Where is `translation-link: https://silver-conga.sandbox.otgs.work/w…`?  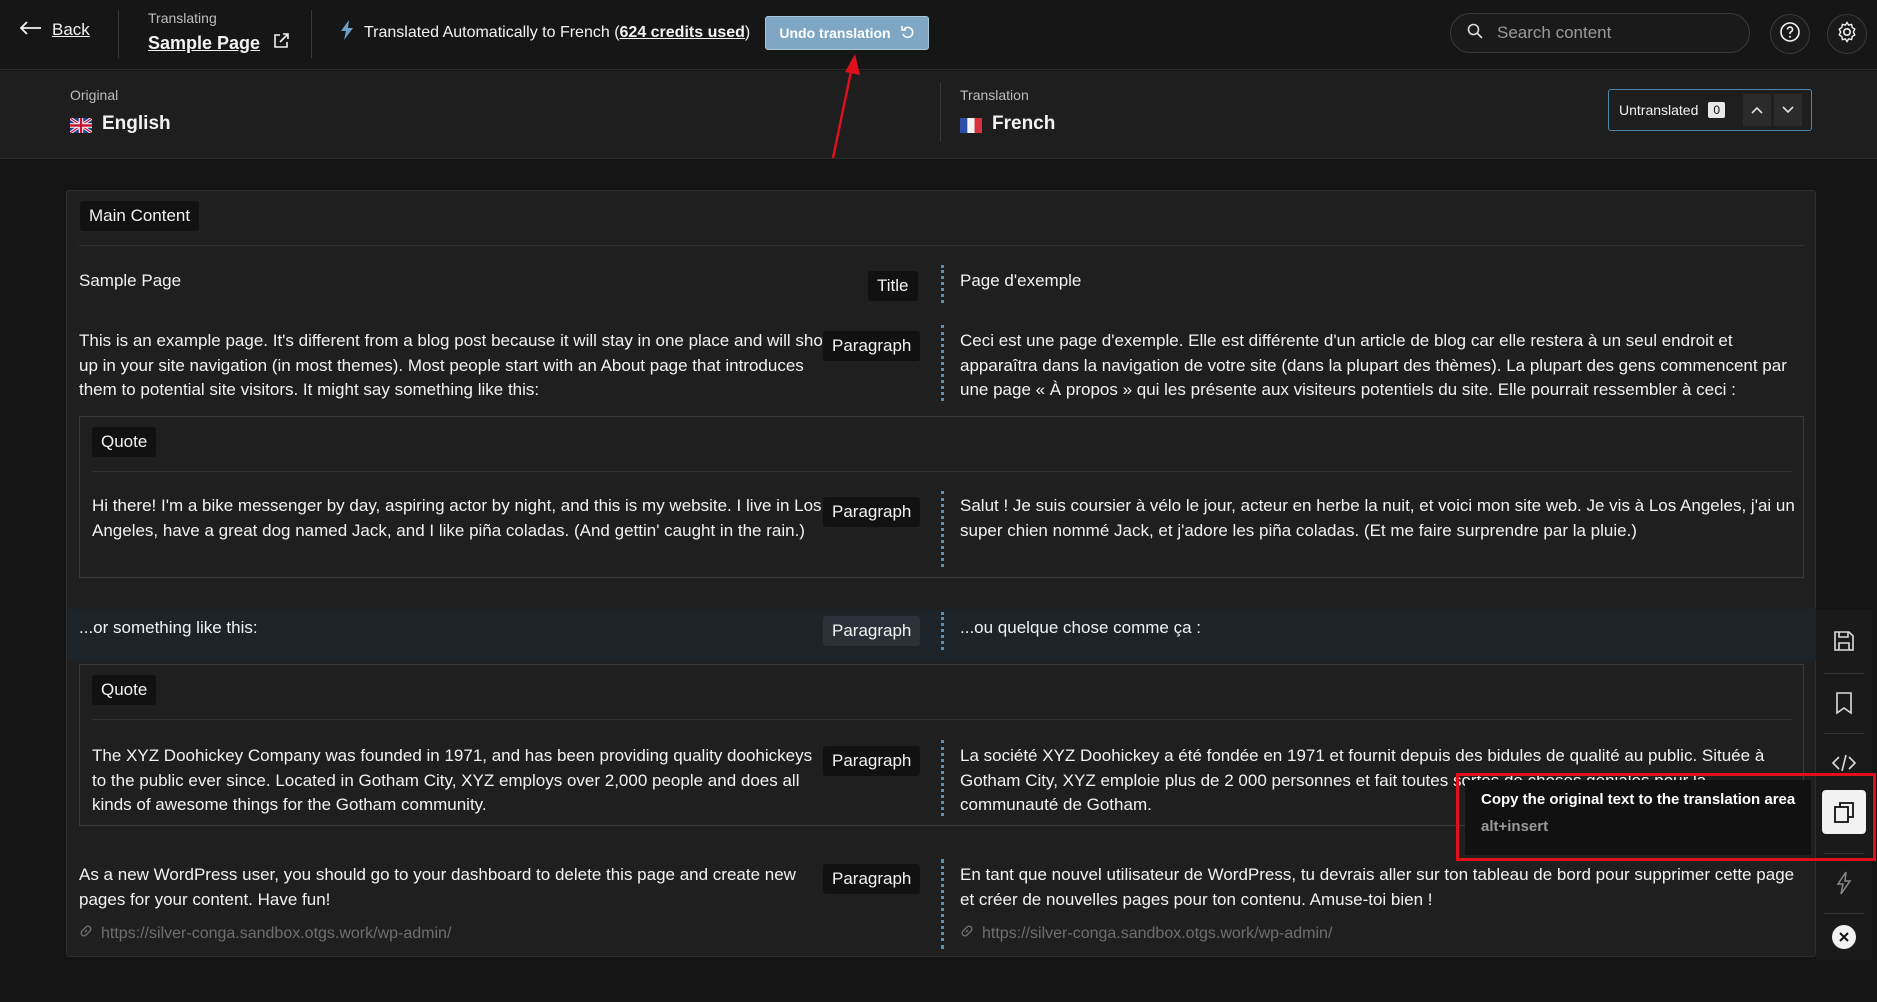 translation-link: https://silver-conga.sandbox.otgs.work/w… is located at coordinates (1146, 933).